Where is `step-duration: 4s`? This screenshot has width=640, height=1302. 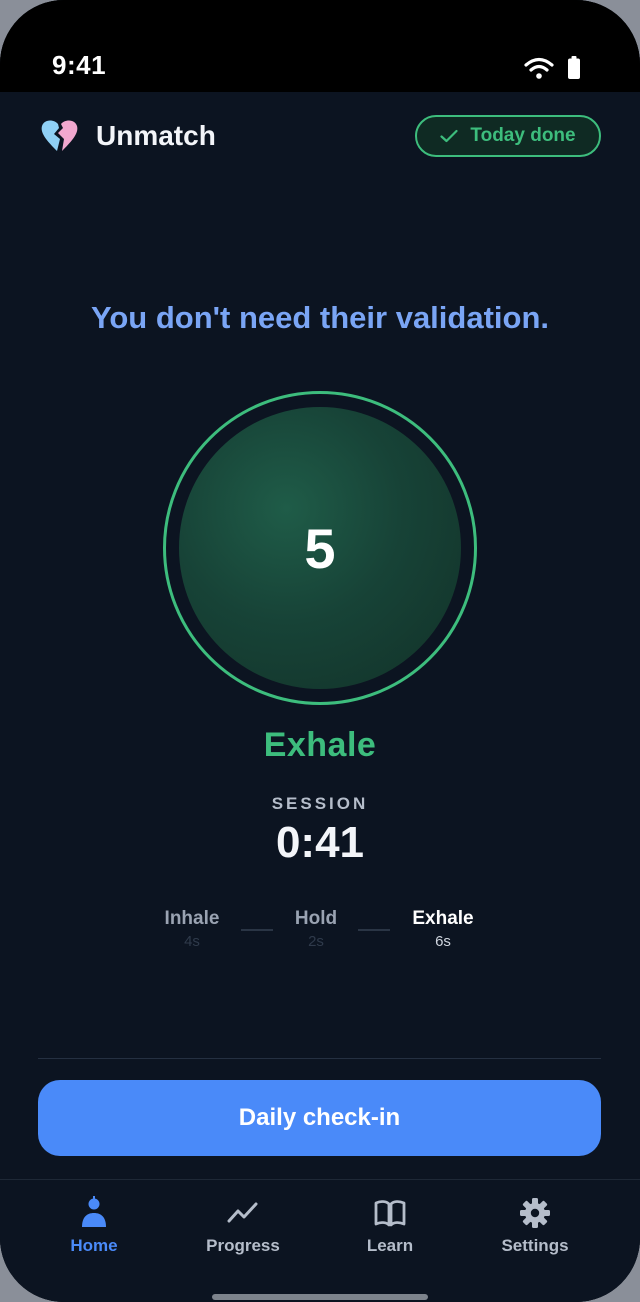 step-duration: 4s is located at coordinates (192, 941).